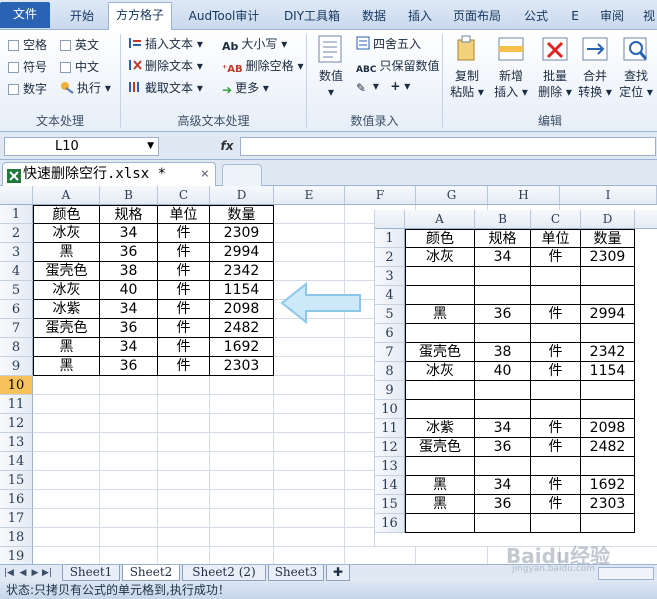 The image size is (657, 599). Describe the element at coordinates (331, 67) in the screenshot. I see `number-button: 数值 ▾` at that location.